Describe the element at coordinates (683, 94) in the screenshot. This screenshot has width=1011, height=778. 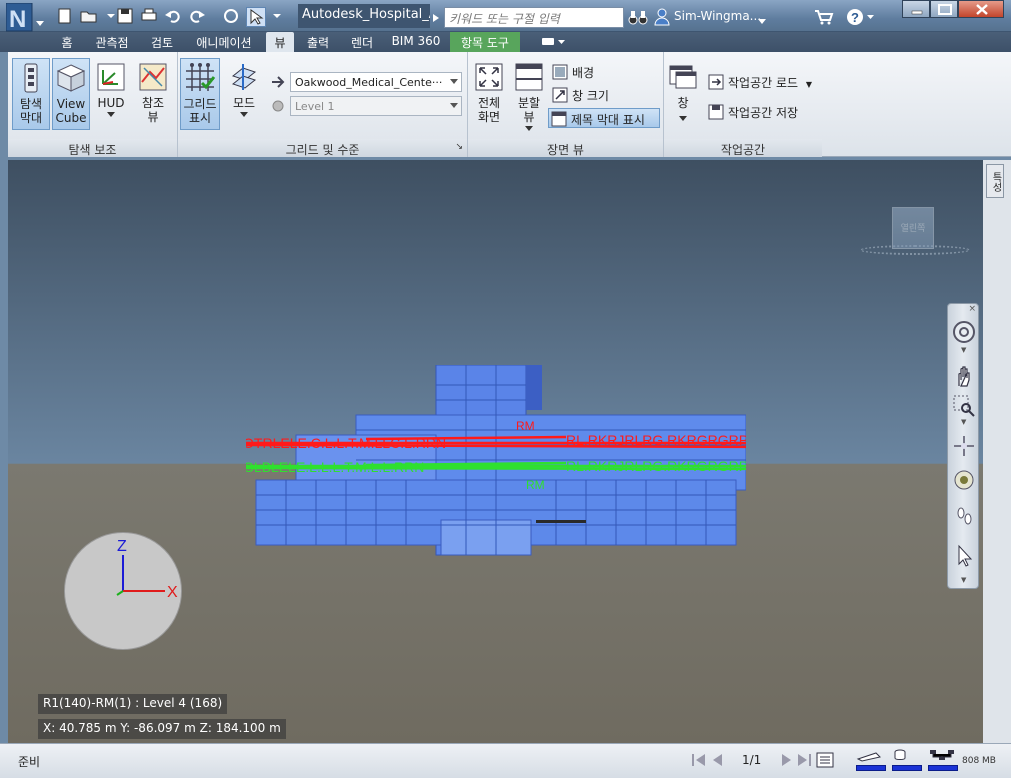
I see `windows-button: 창` at that location.